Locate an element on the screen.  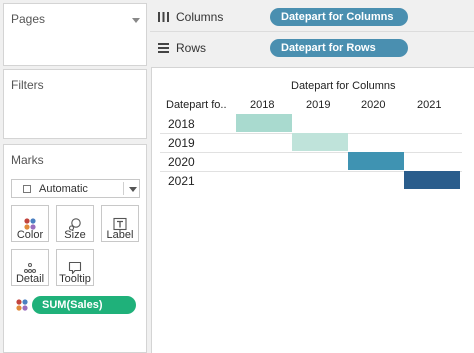
tooltip-button-label: Tooltip is located at coordinates (75, 279).